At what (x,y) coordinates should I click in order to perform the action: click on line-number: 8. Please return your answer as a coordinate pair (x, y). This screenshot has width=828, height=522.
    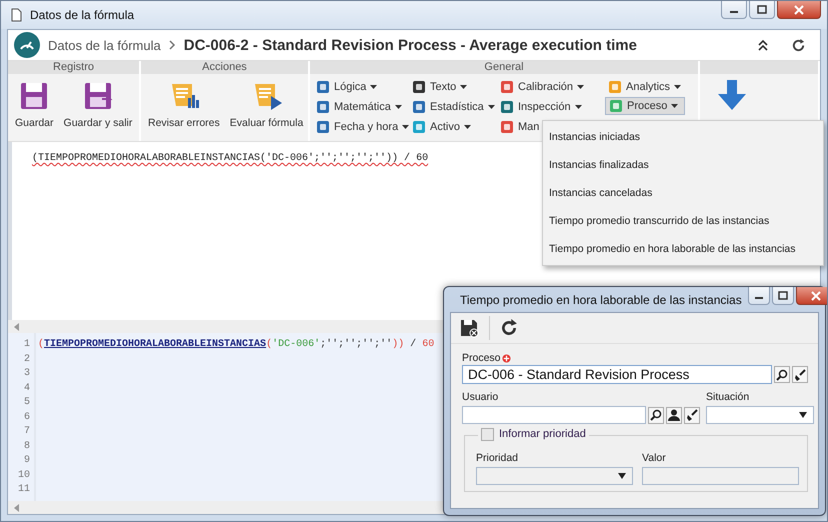
    Looking at the image, I should click on (27, 447).